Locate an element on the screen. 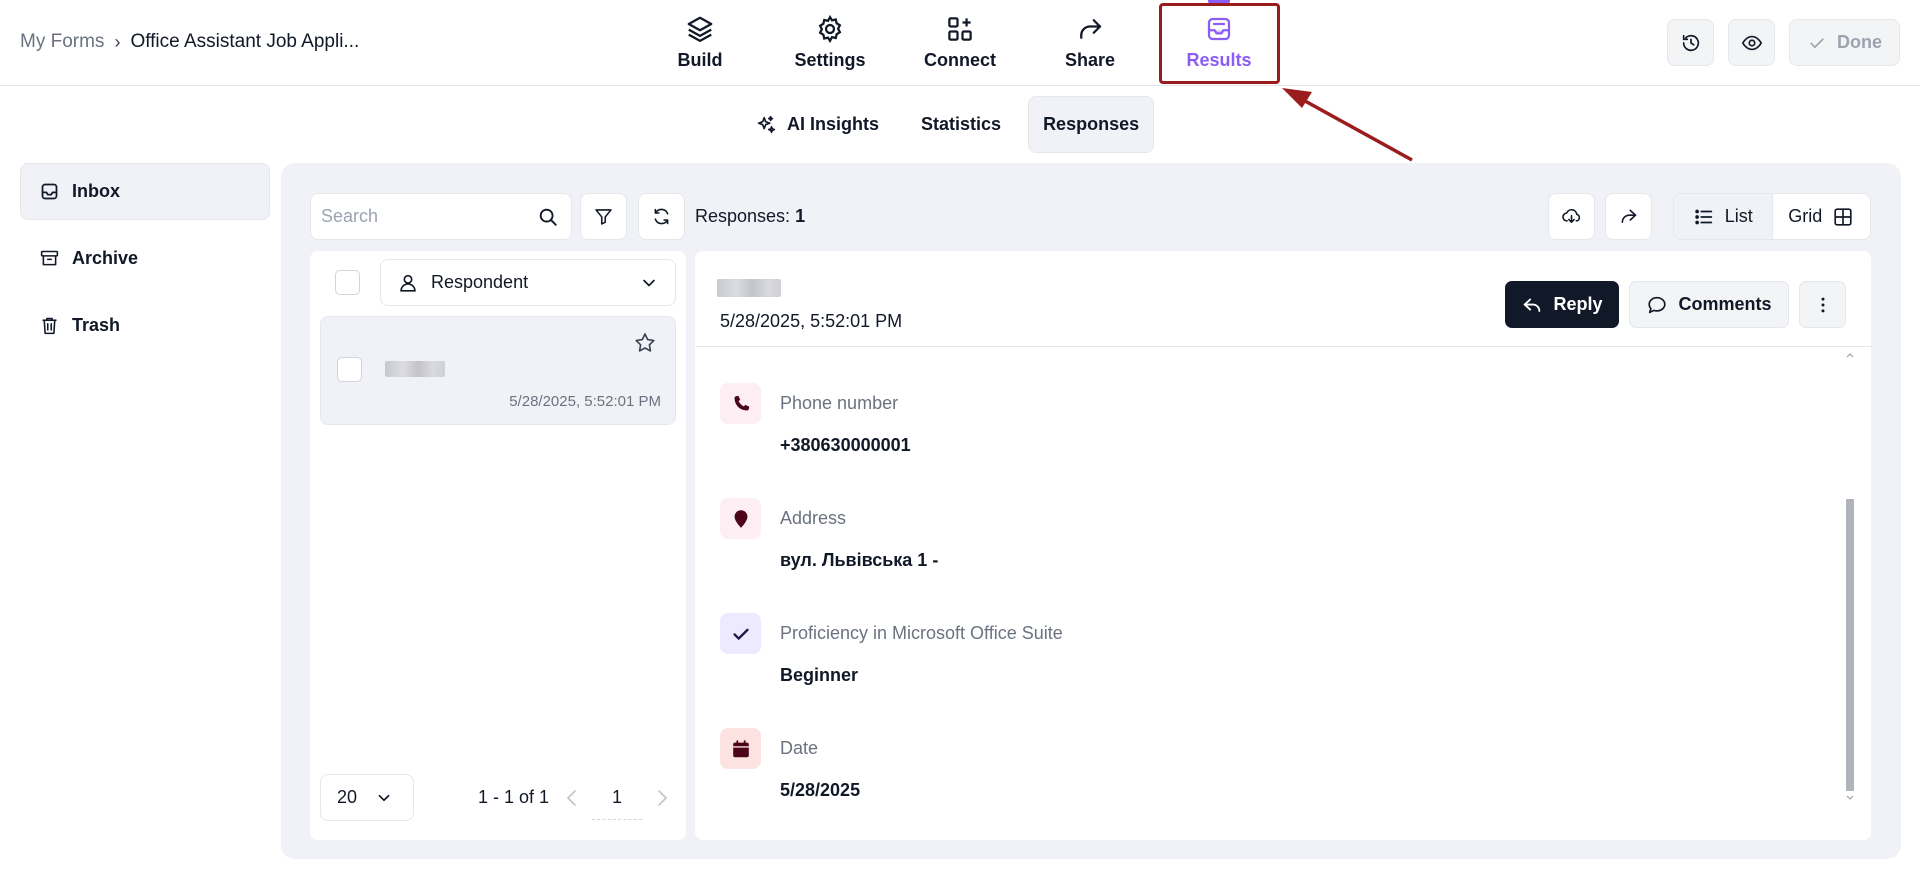 The height and width of the screenshot is (879, 1920). reply-icon is located at coordinates (1532, 305).